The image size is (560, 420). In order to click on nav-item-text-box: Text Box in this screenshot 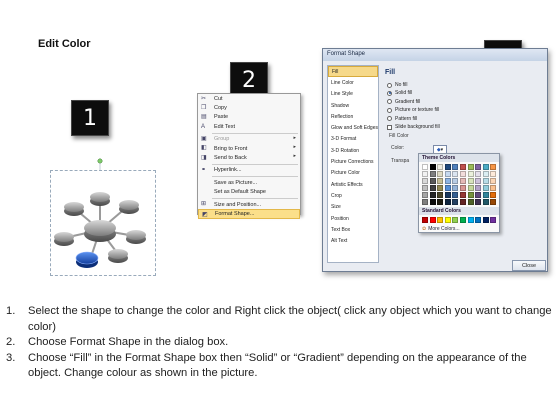, I will do `click(353, 229)`.